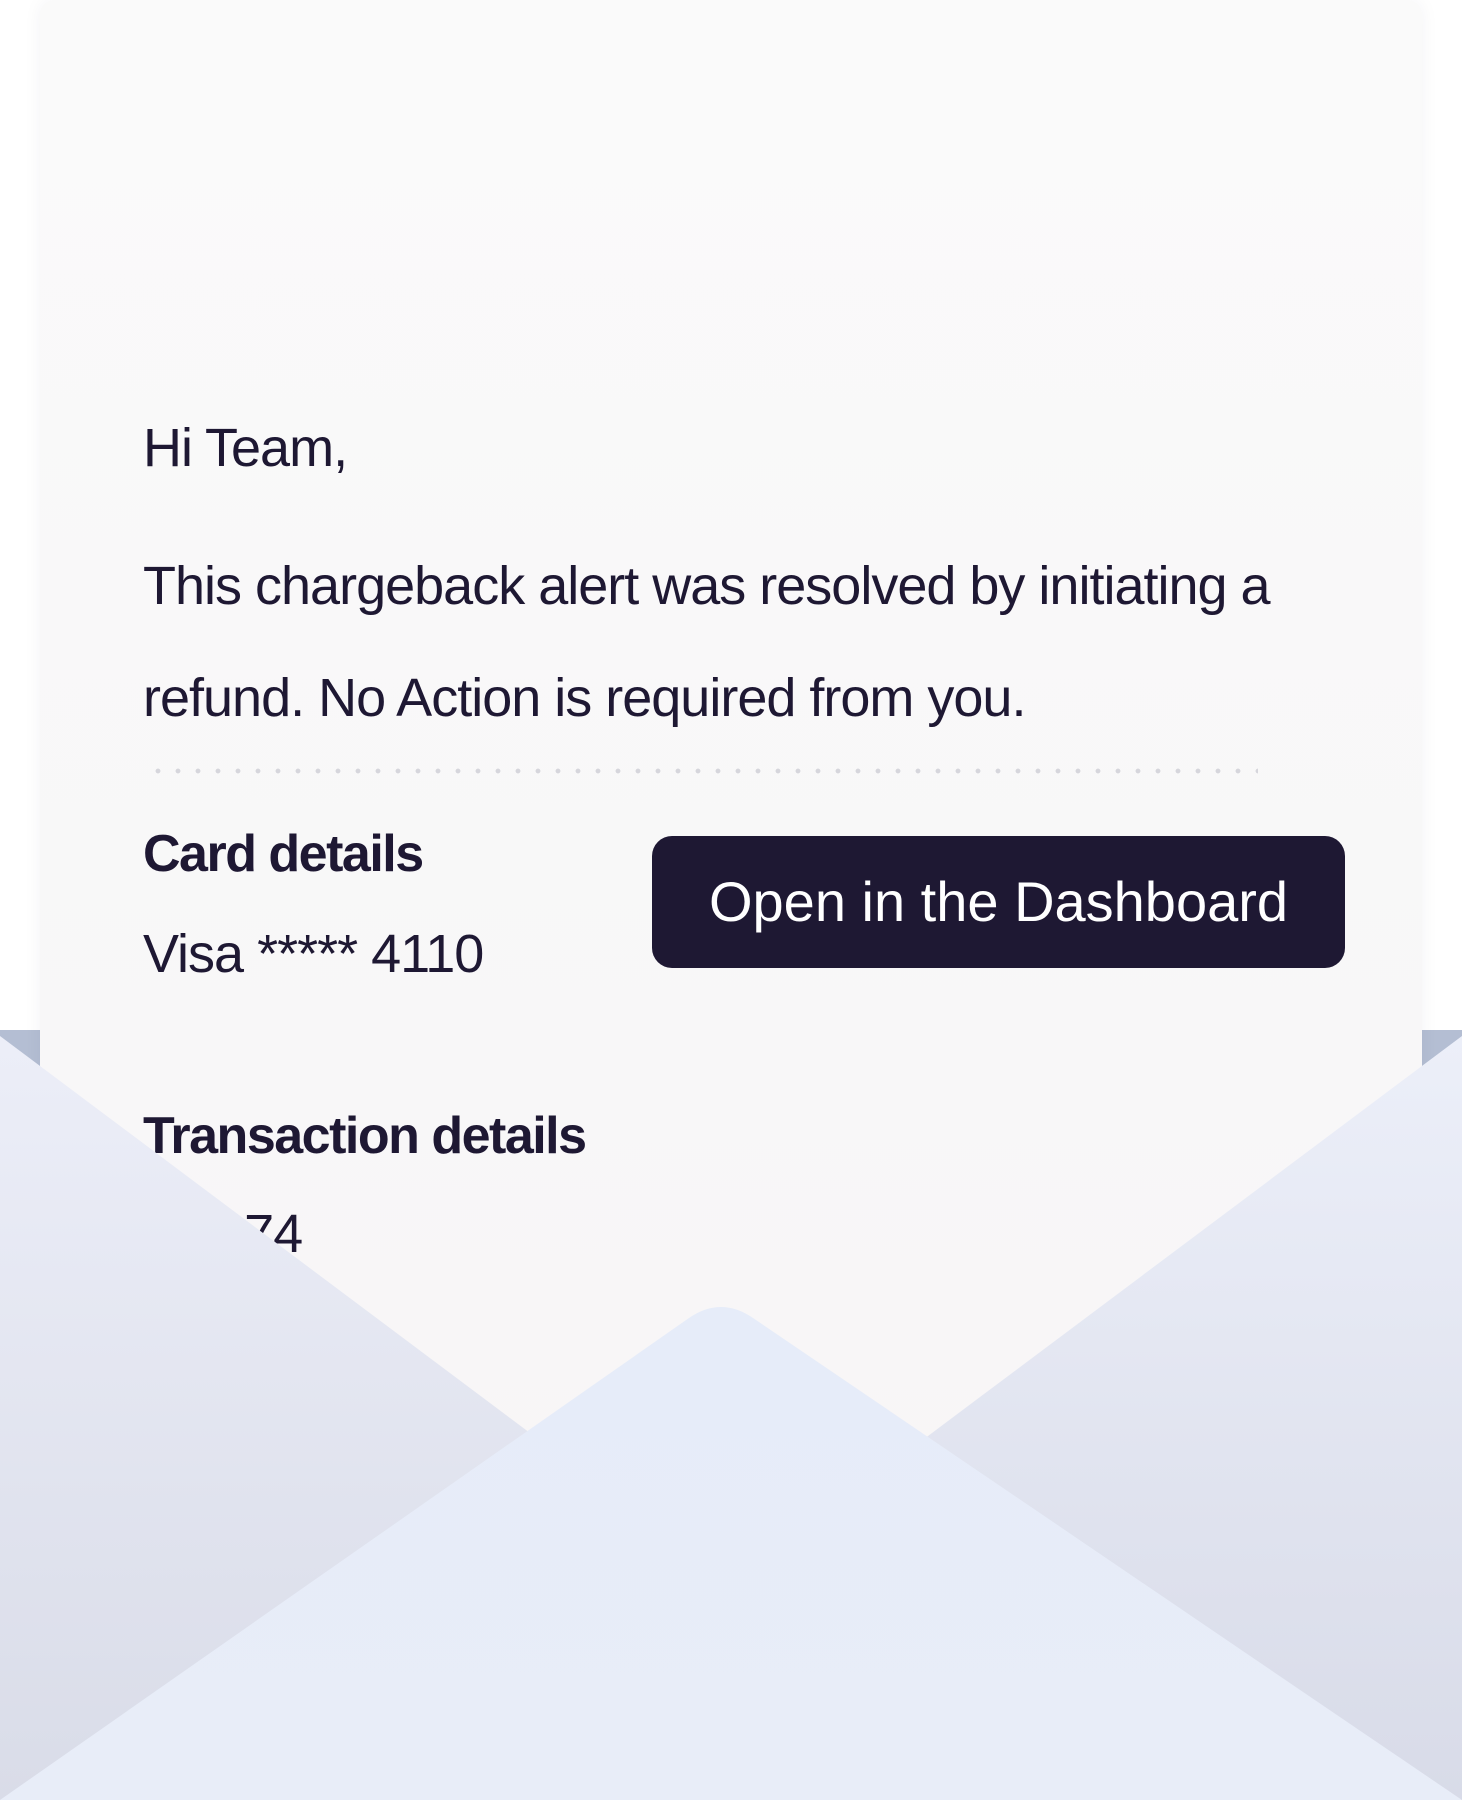  Describe the element at coordinates (283, 854) in the screenshot. I see `card-details-heading: Card details` at that location.